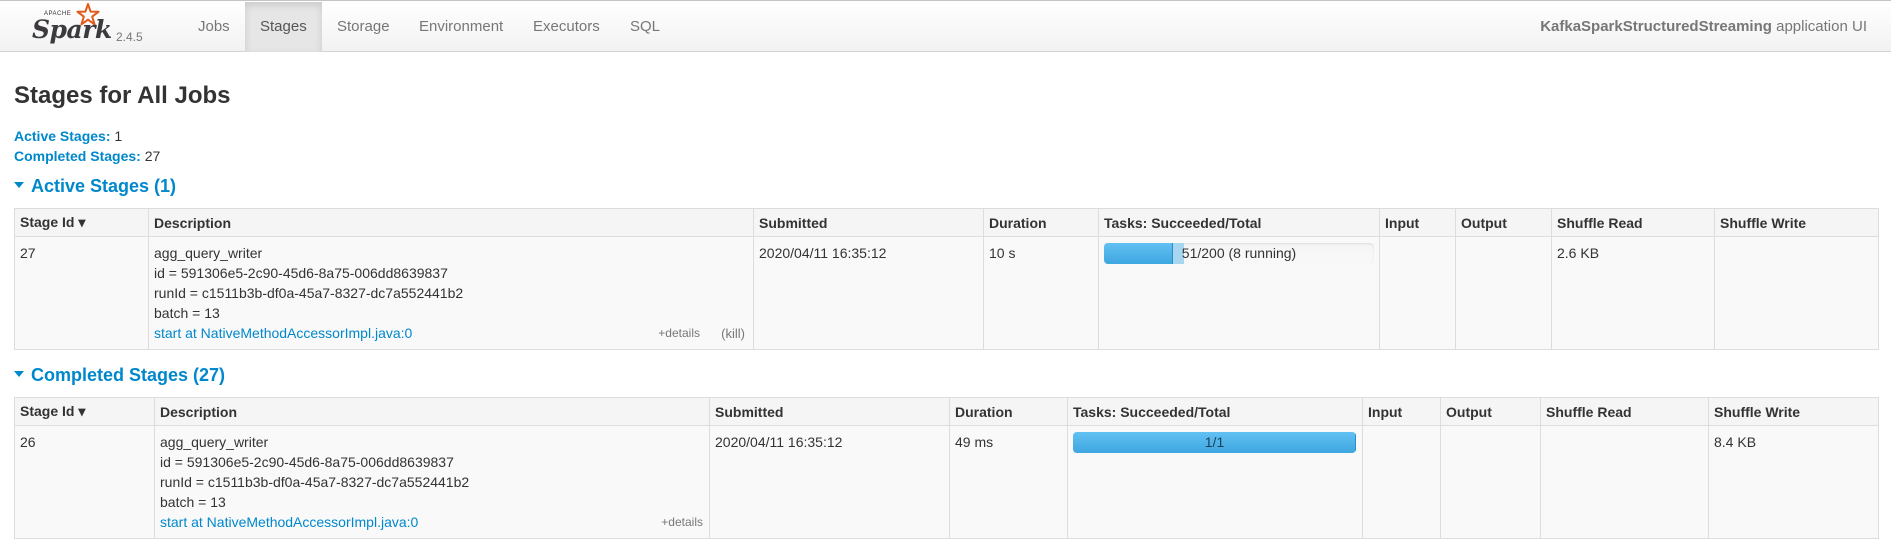 This screenshot has height=540, width=1891. Describe the element at coordinates (1215, 482) in the screenshot. I see `tasks-cell: 1/1` at that location.